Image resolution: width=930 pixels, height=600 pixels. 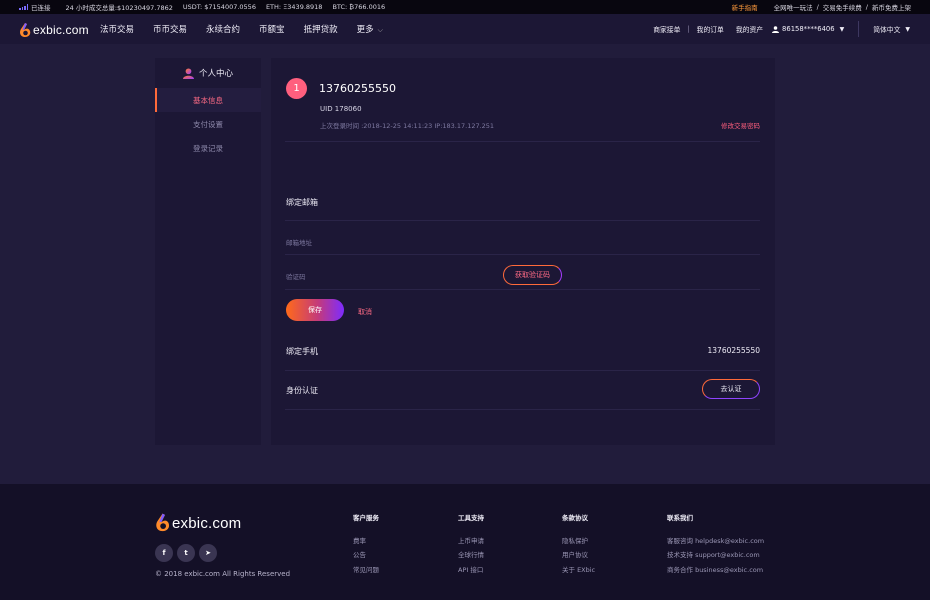 I want to click on footer-col-title: 联系我们, so click(x=680, y=518).